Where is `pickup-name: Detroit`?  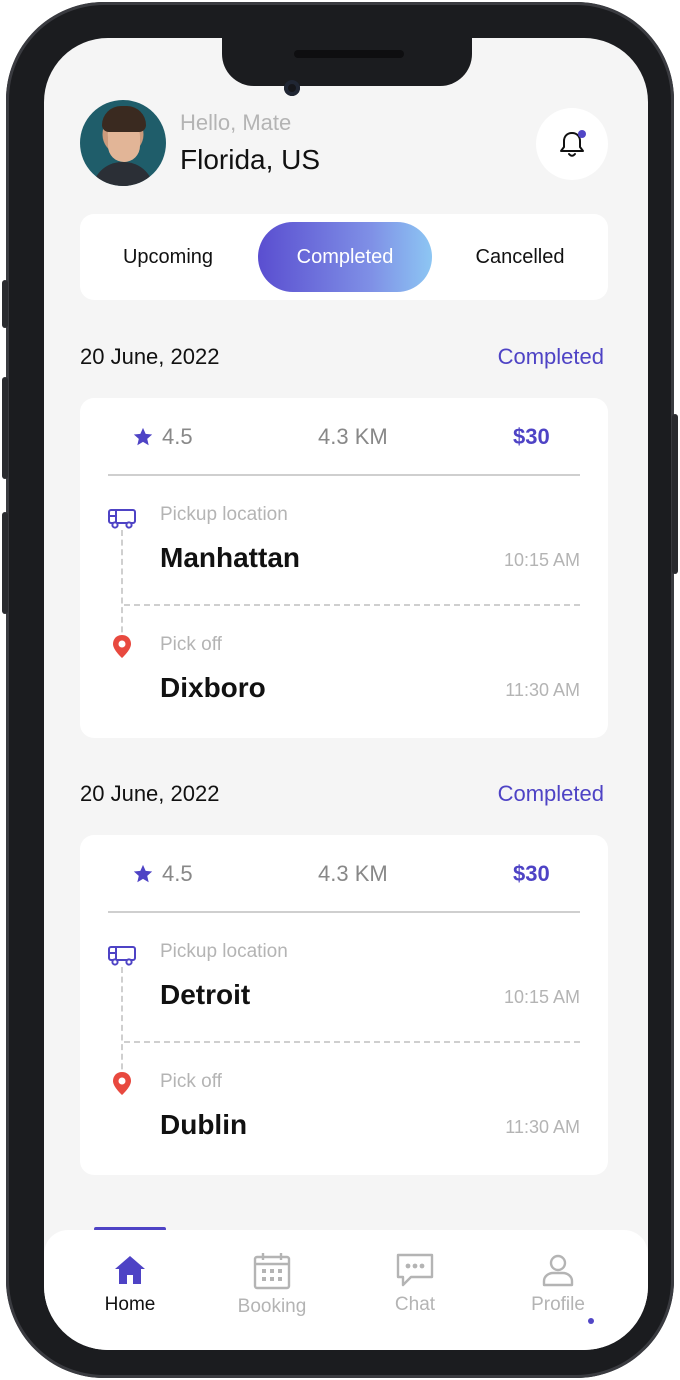 pickup-name: Detroit is located at coordinates (205, 994).